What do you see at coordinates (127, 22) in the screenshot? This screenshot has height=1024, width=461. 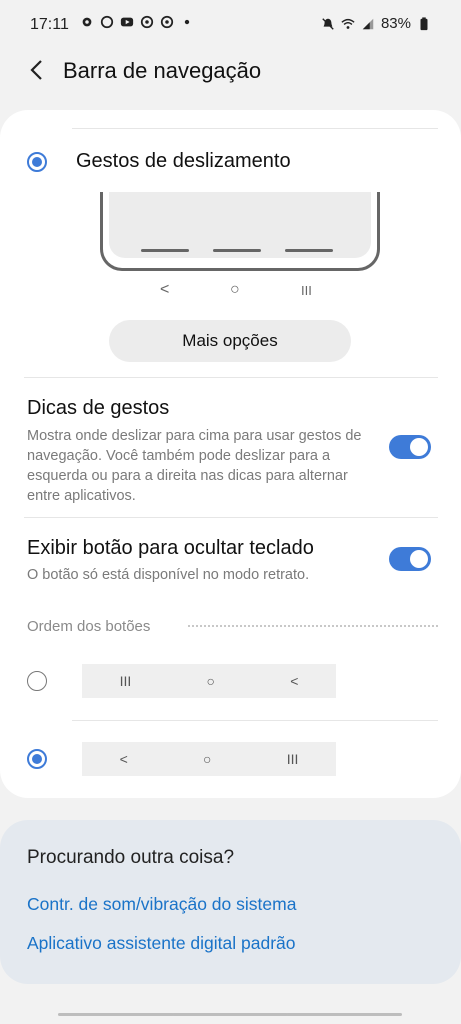 I see `youtube-icon` at bounding box center [127, 22].